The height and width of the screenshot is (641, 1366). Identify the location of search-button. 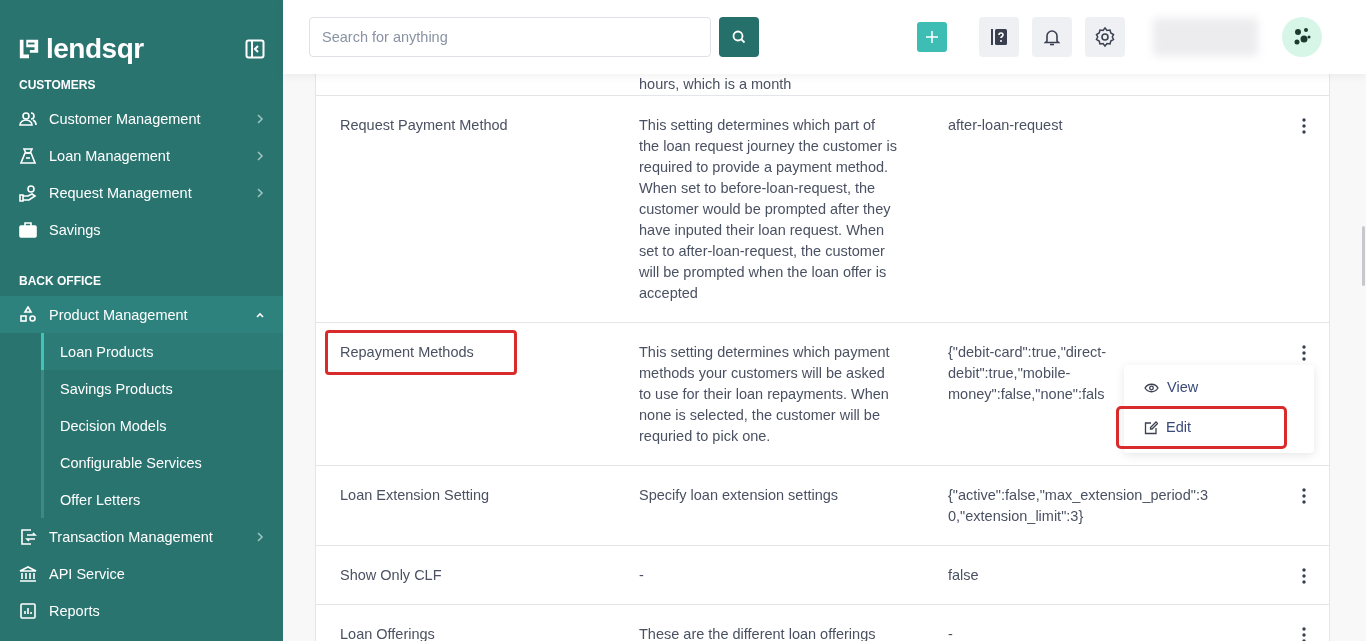
(739, 37).